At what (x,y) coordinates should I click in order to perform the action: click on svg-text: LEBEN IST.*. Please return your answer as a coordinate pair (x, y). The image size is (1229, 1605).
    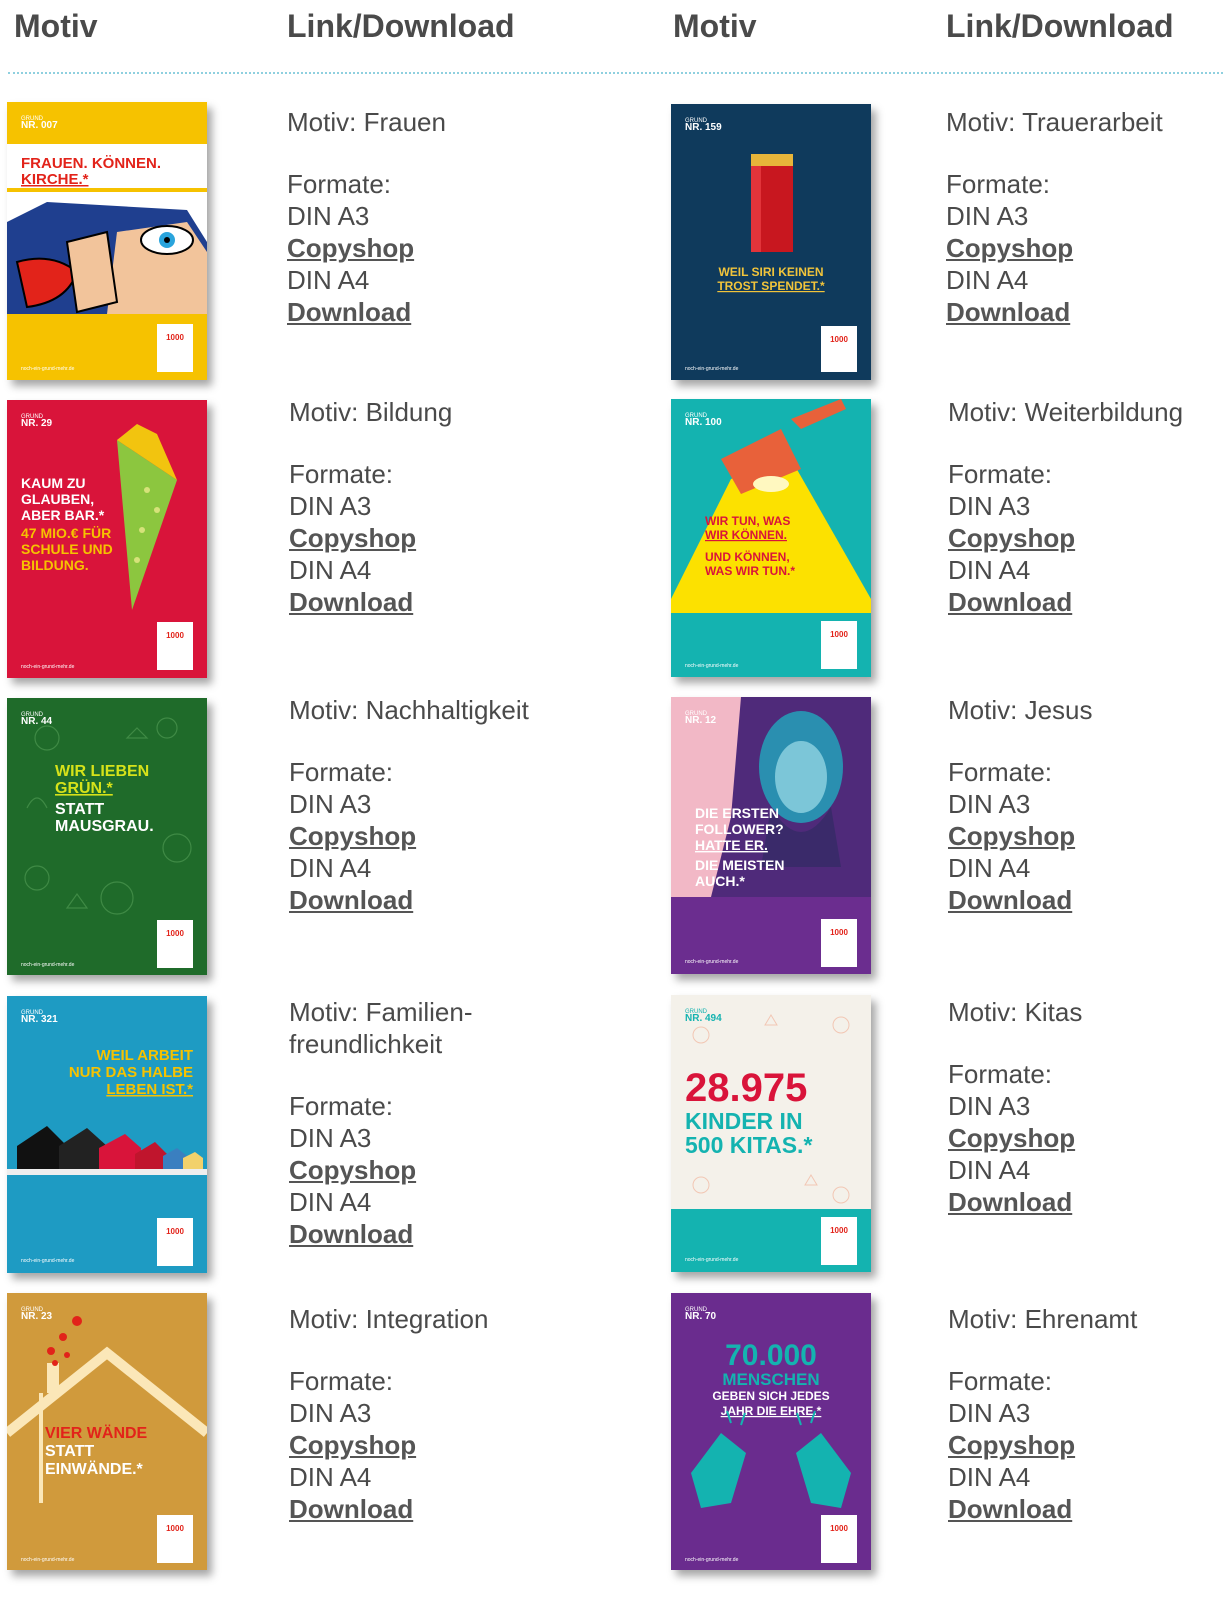
    Looking at the image, I should click on (149, 1089).